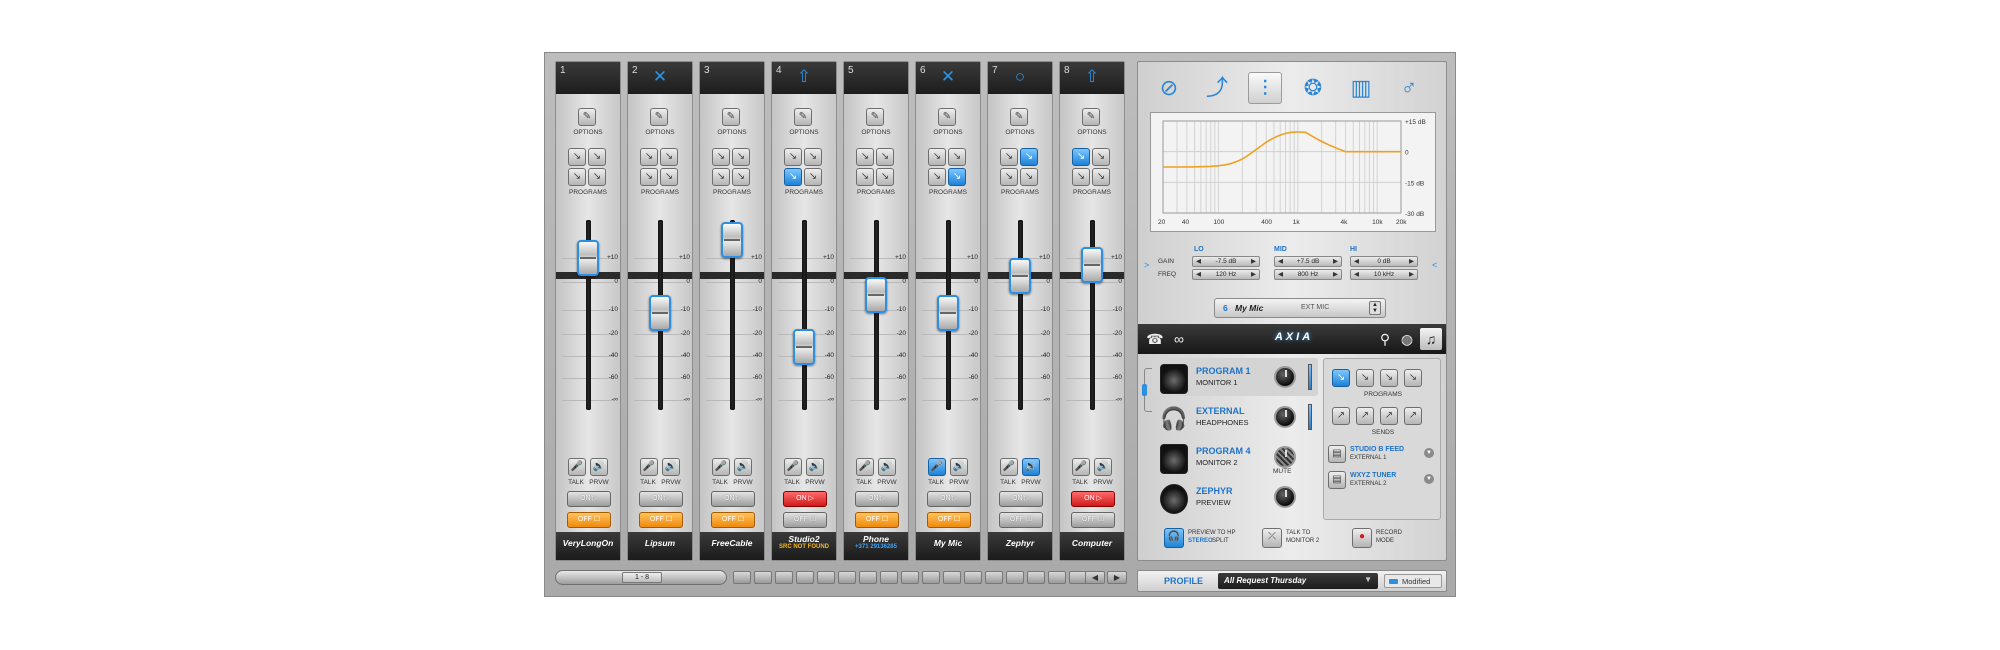  Describe the element at coordinates (1226, 274) in the screenshot. I see `eq-freq-field: ◀ 120 Hz ▶` at that location.